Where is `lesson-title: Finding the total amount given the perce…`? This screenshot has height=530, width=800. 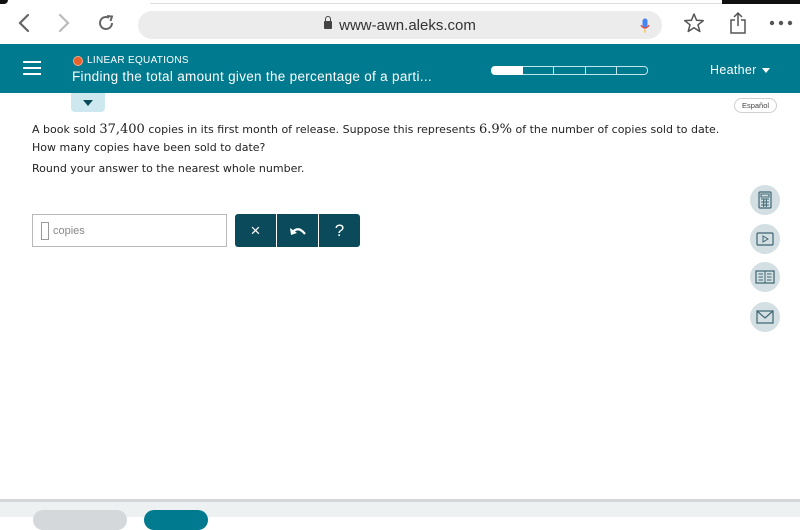 lesson-title: Finding the total amount given the perce… is located at coordinates (252, 76).